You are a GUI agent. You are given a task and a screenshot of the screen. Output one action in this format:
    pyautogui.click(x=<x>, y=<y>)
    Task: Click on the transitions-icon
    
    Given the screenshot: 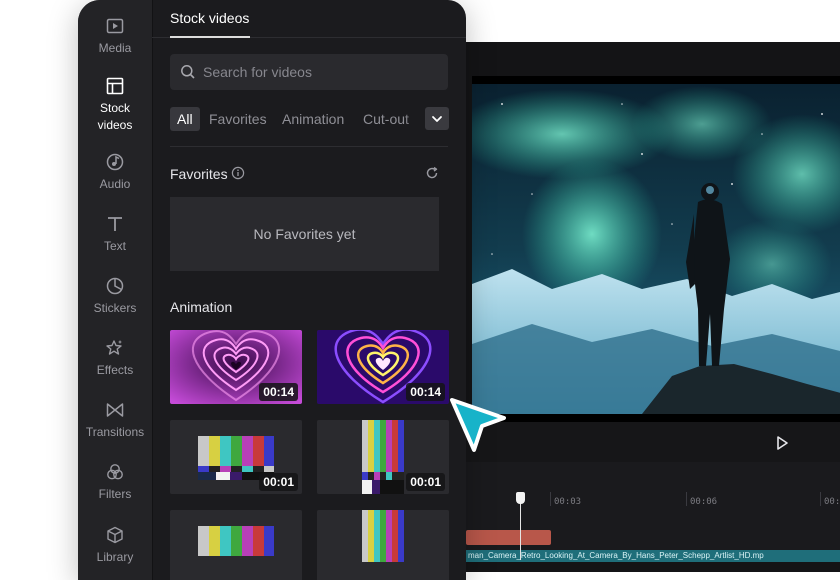 What is the action you would take?
    pyautogui.click(x=115, y=410)
    